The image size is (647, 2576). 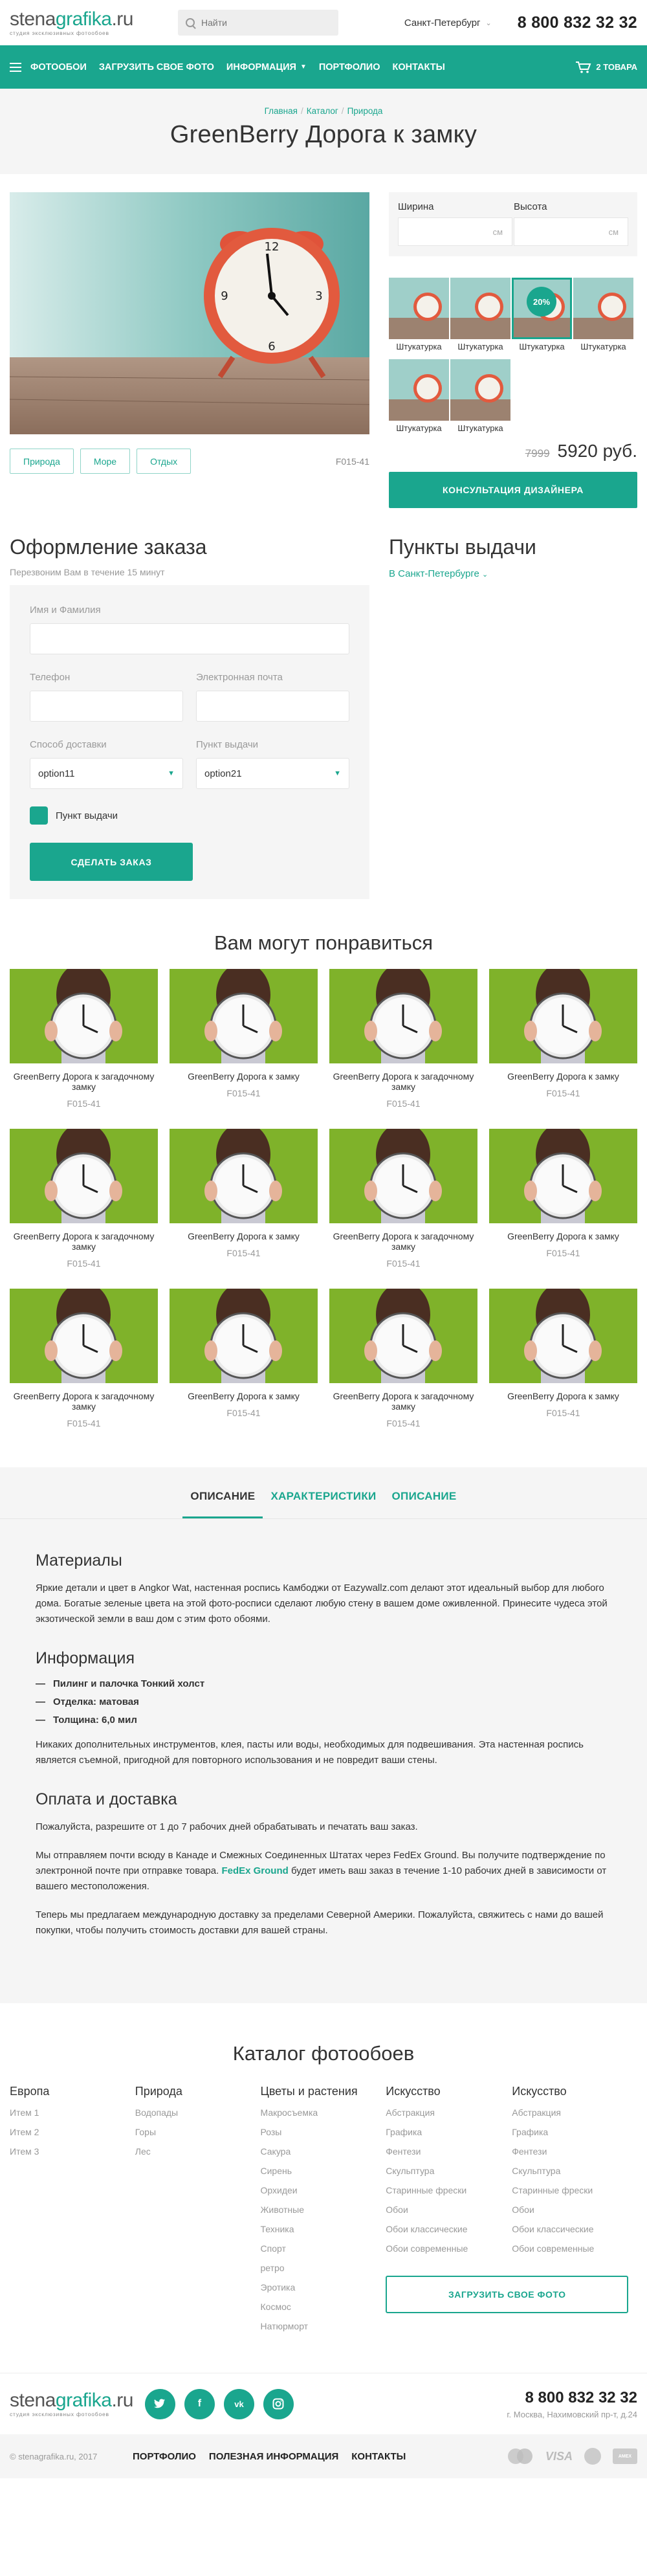 What do you see at coordinates (323, 2326) in the screenshot?
I see `catalog-link: Натюрморт` at bounding box center [323, 2326].